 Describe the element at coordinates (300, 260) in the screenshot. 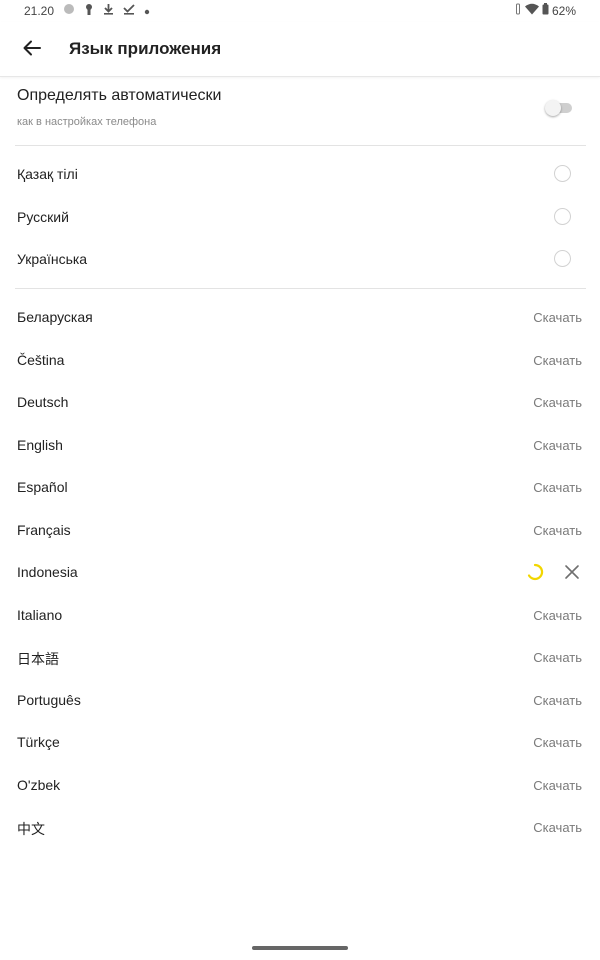

I see `language-row: Українська` at that location.